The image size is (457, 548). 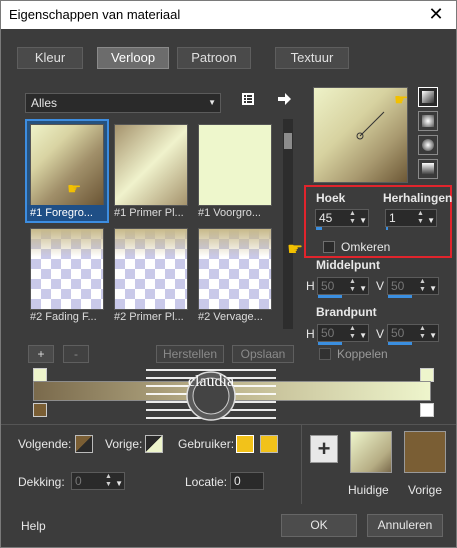 What do you see at coordinates (405, 525) in the screenshot?
I see `cancel-button: Annuleren` at bounding box center [405, 525].